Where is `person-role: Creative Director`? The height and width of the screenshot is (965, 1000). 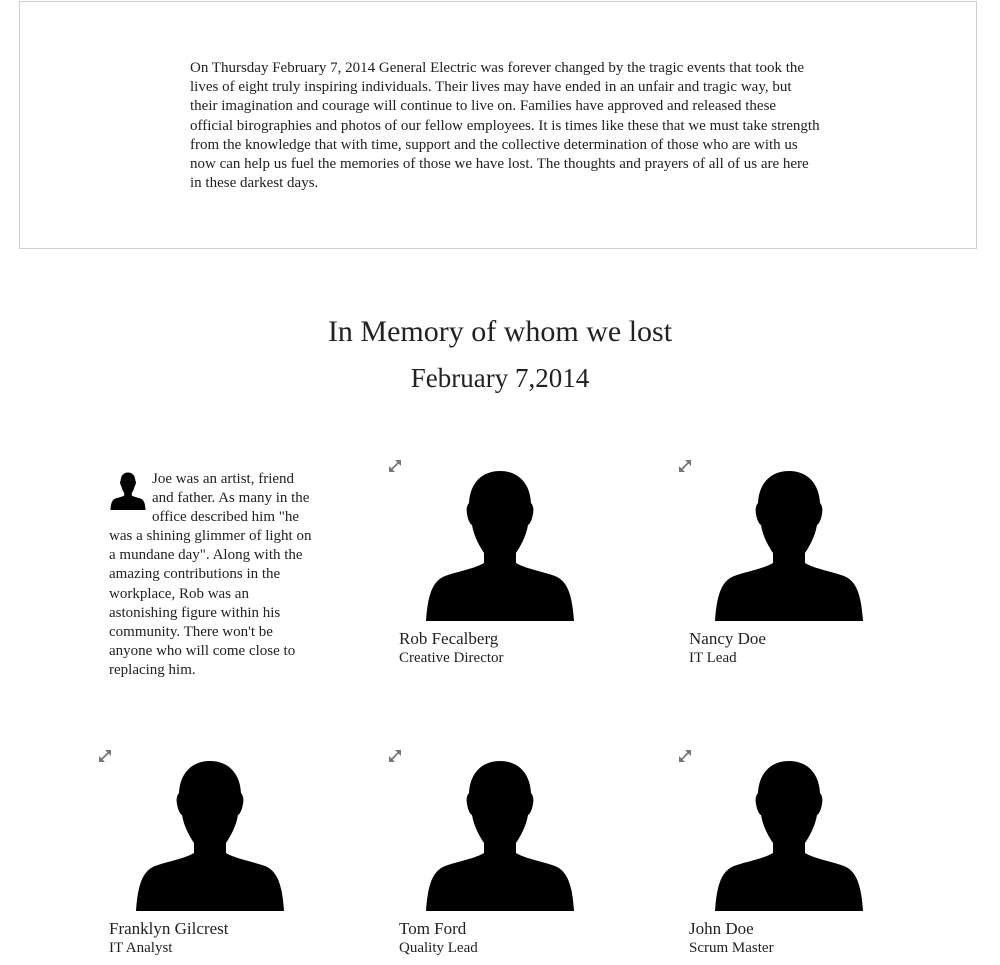
person-role: Creative Director is located at coordinates (451, 658).